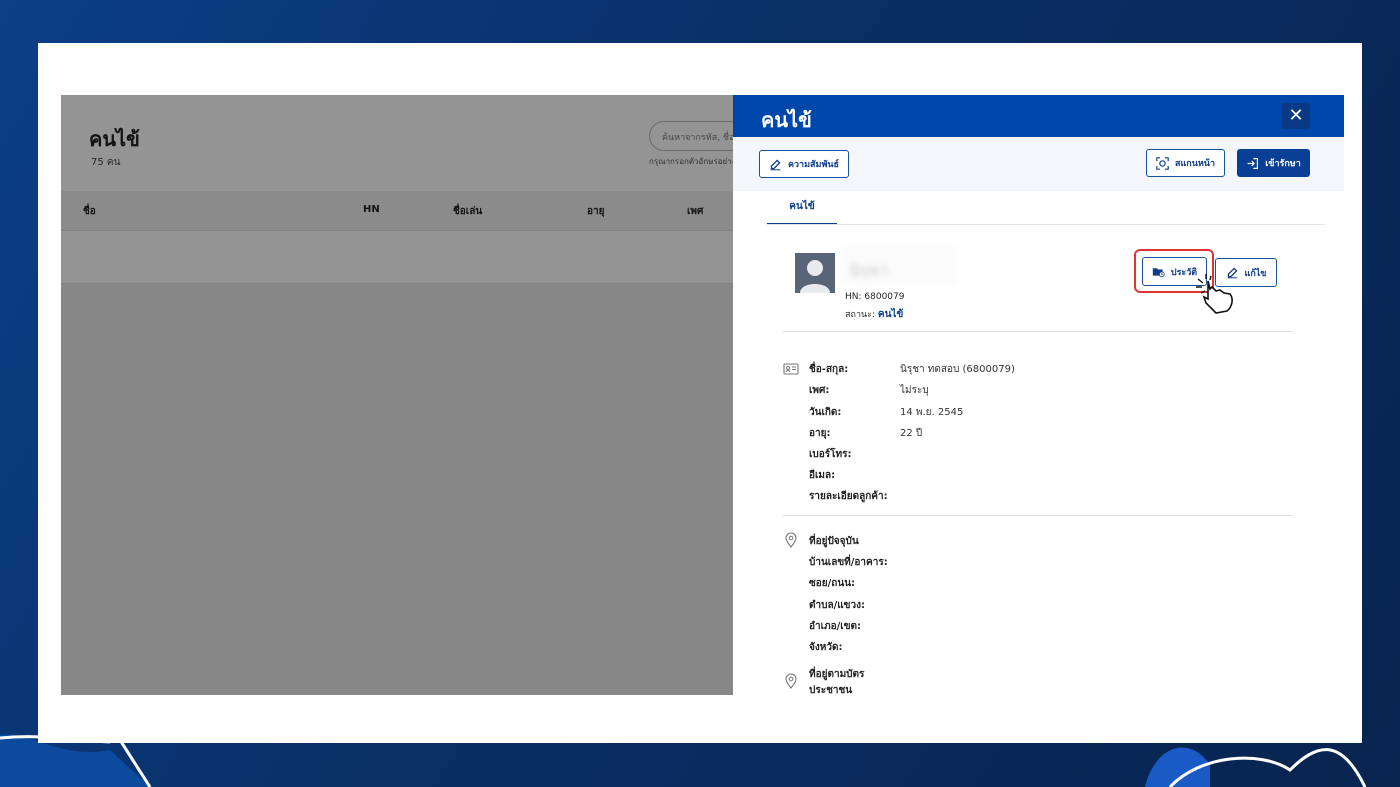 This screenshot has width=1400, height=787. Describe the element at coordinates (802, 212) in the screenshot. I see `tab-patient: คนไข้` at that location.